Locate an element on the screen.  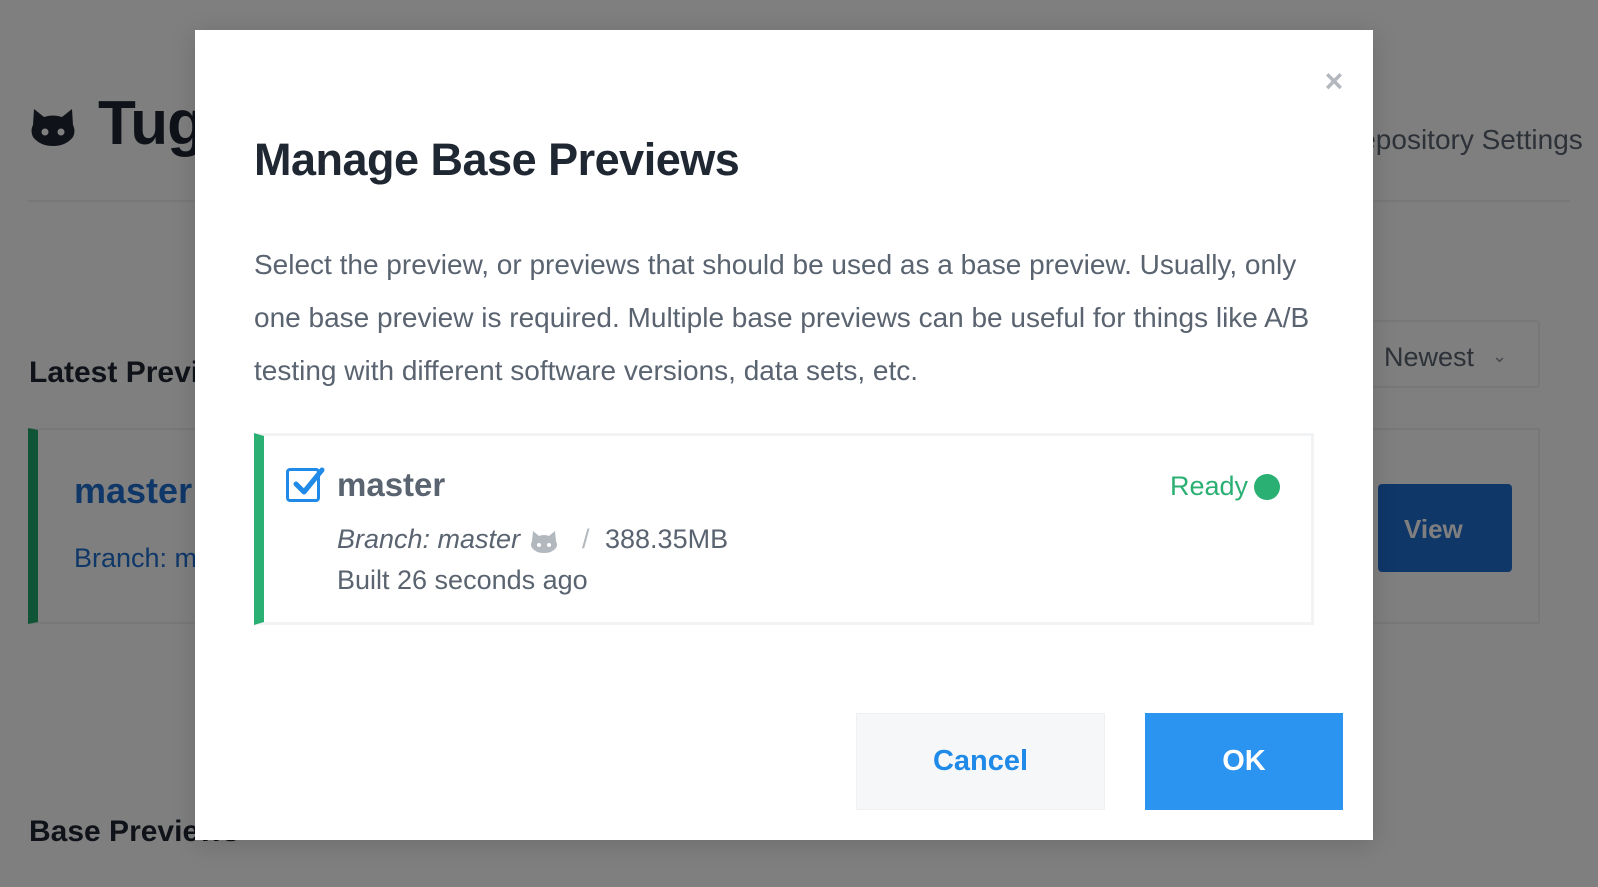
close-icon: × is located at coordinates (1334, 81).